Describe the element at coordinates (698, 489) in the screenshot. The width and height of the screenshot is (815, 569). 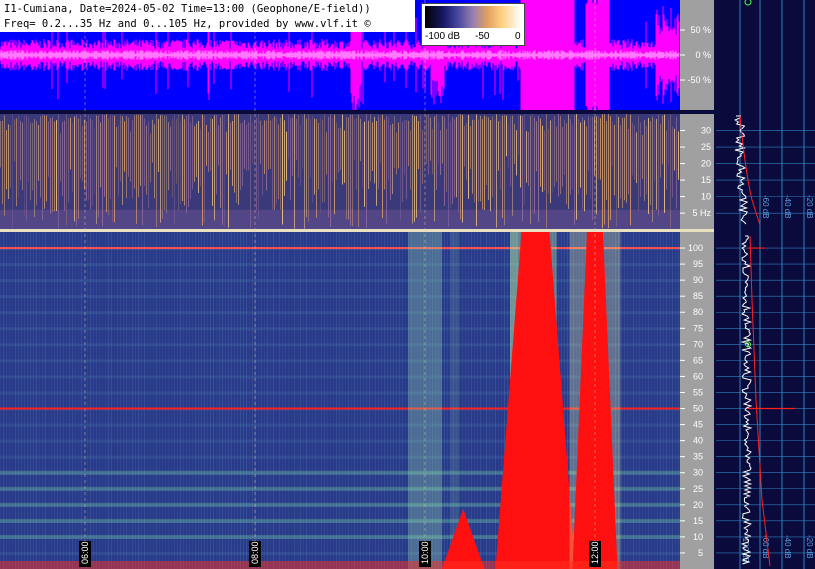
I see `high-tick-label: 25` at that location.